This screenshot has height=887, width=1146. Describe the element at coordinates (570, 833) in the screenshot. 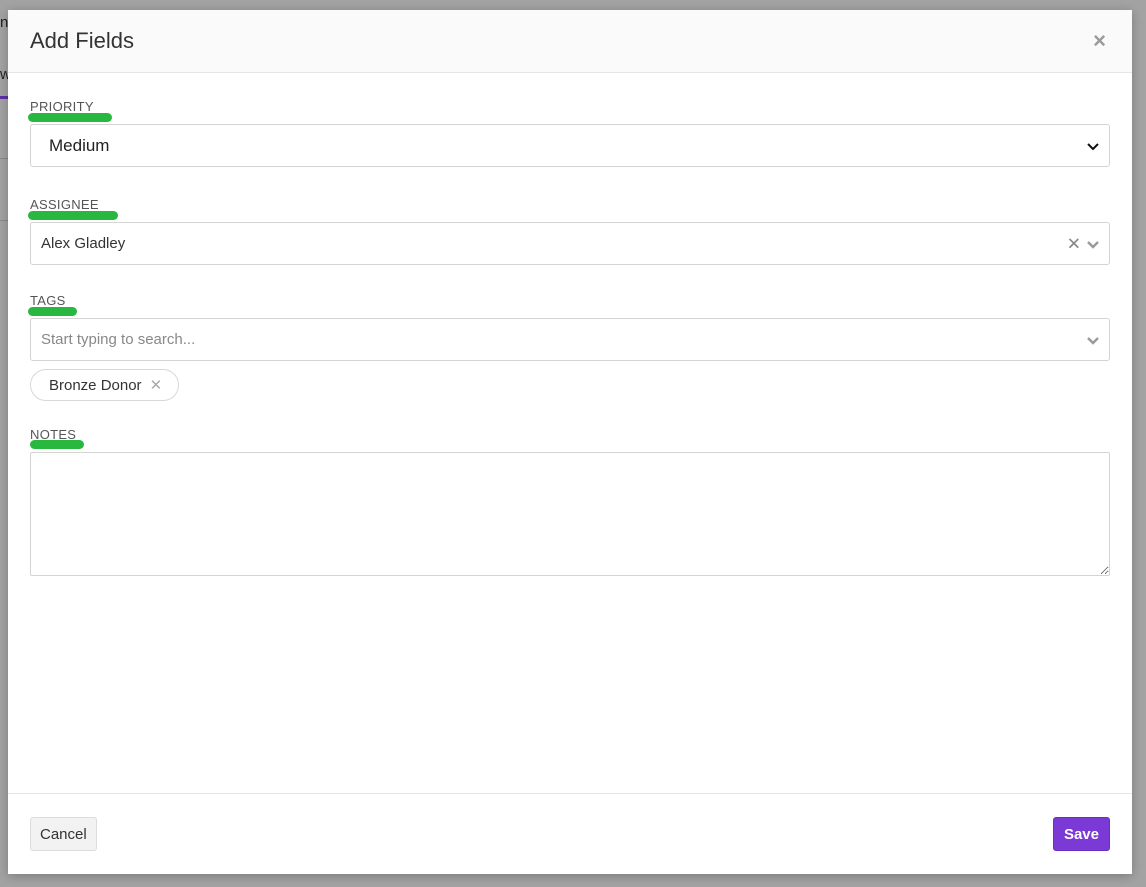

I see `modal-footer: Cancel Save` at that location.